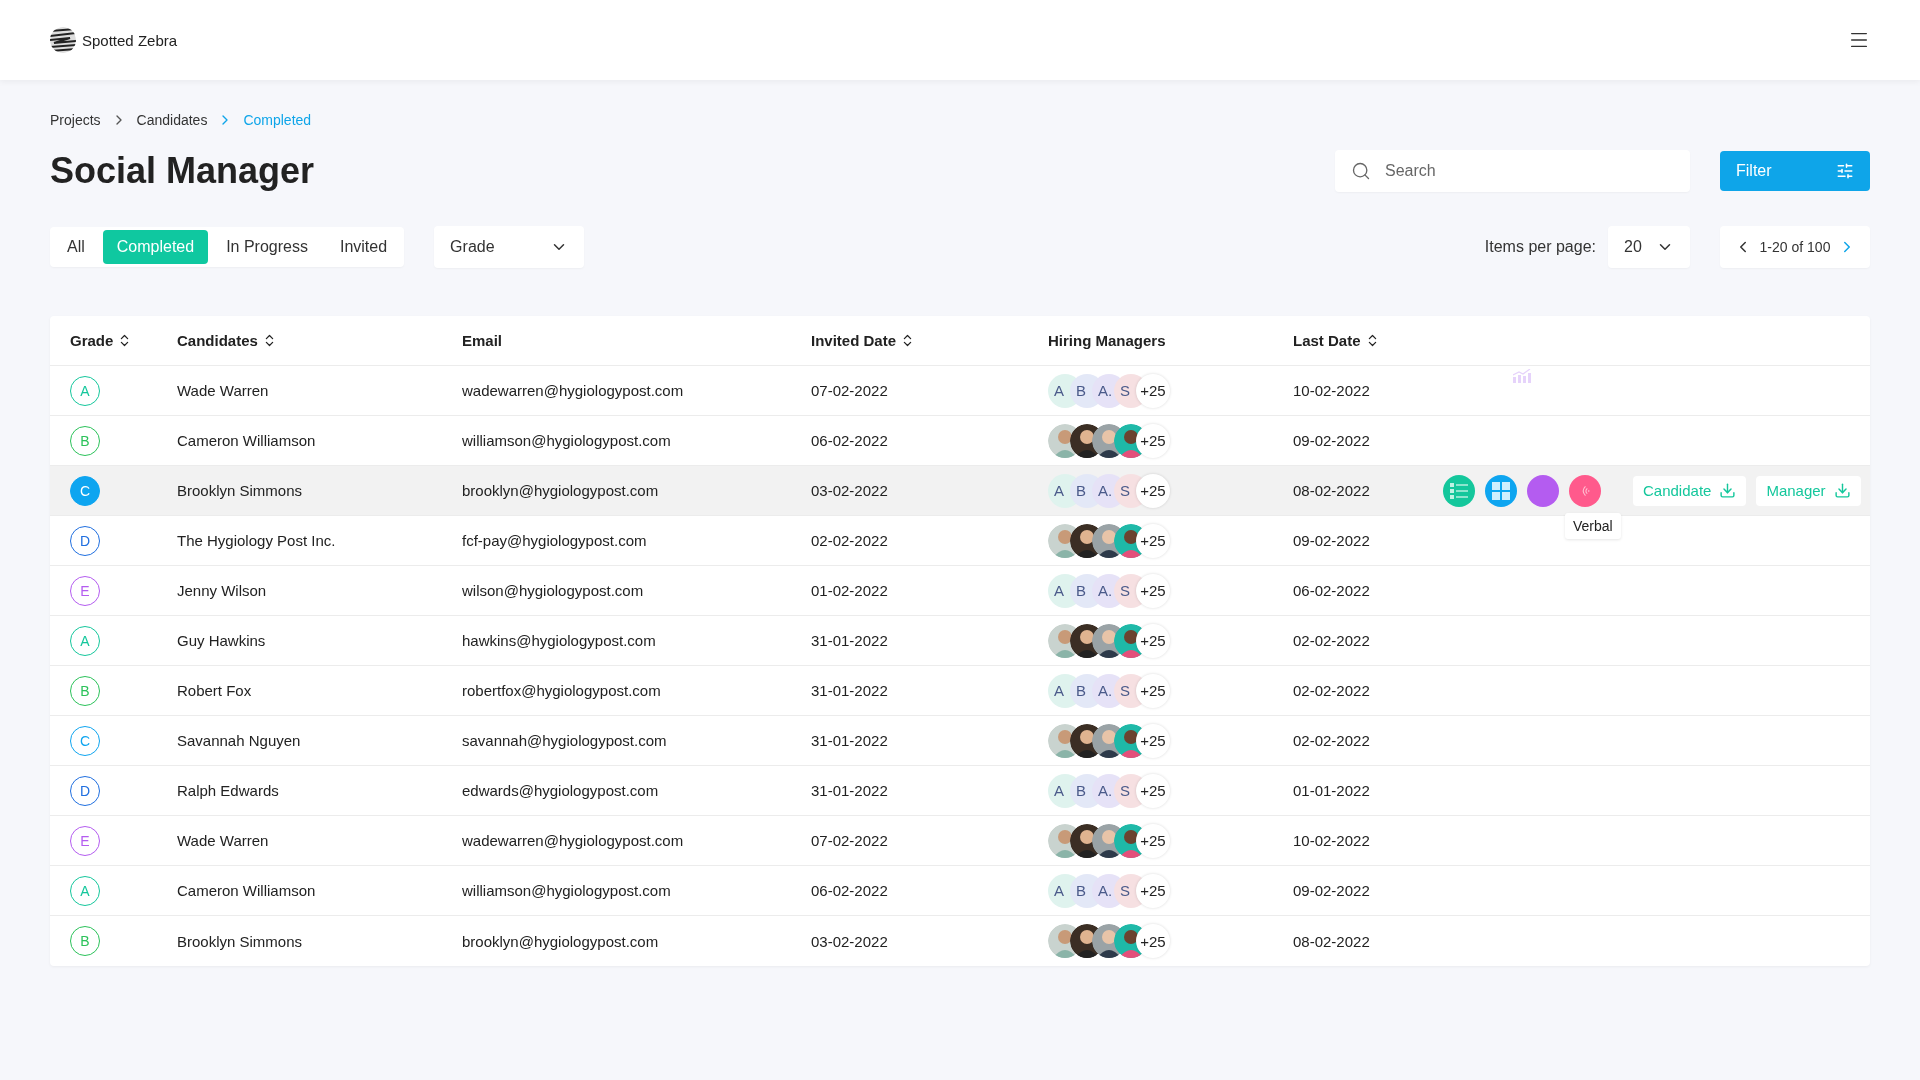  What do you see at coordinates (239, 740) in the screenshot?
I see `candidate-name: Savannah Nguyen` at bounding box center [239, 740].